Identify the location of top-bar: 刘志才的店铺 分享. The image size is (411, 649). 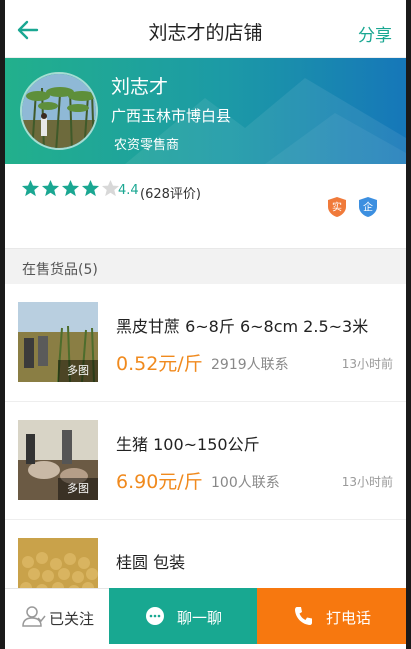
(205, 29).